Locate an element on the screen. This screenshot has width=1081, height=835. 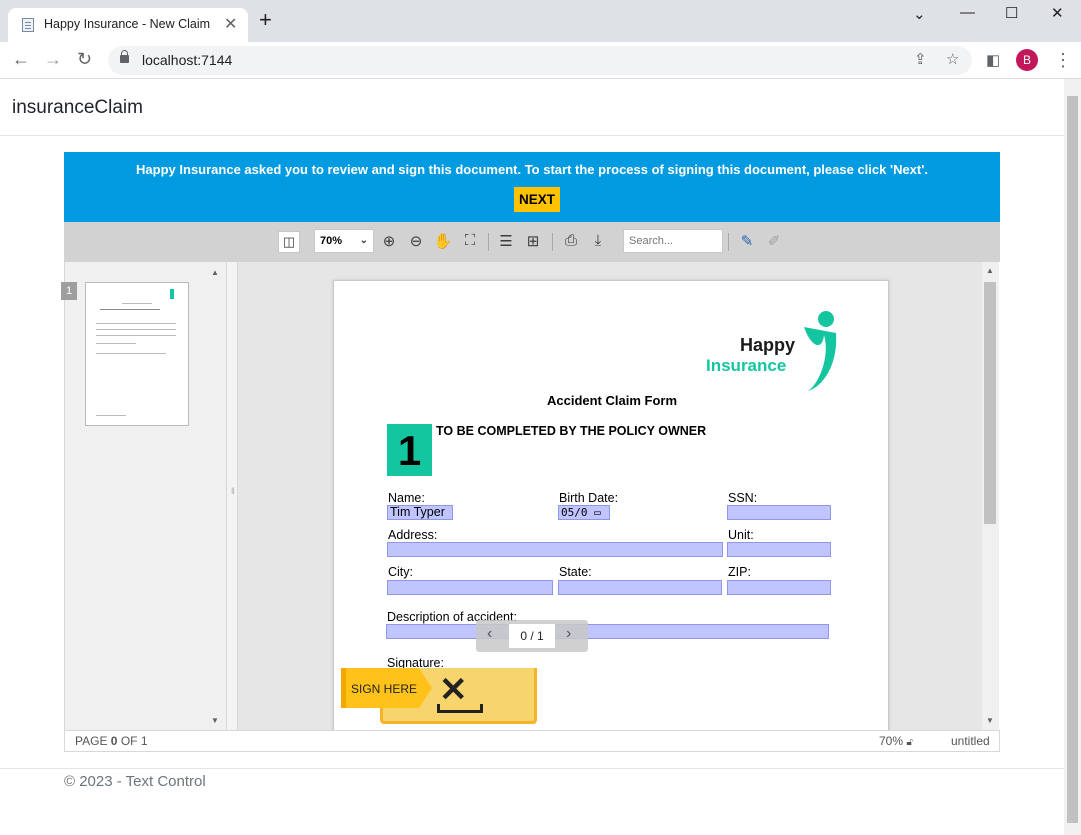
tab-title: Happy Insurance - New Claim is located at coordinates (127, 24).